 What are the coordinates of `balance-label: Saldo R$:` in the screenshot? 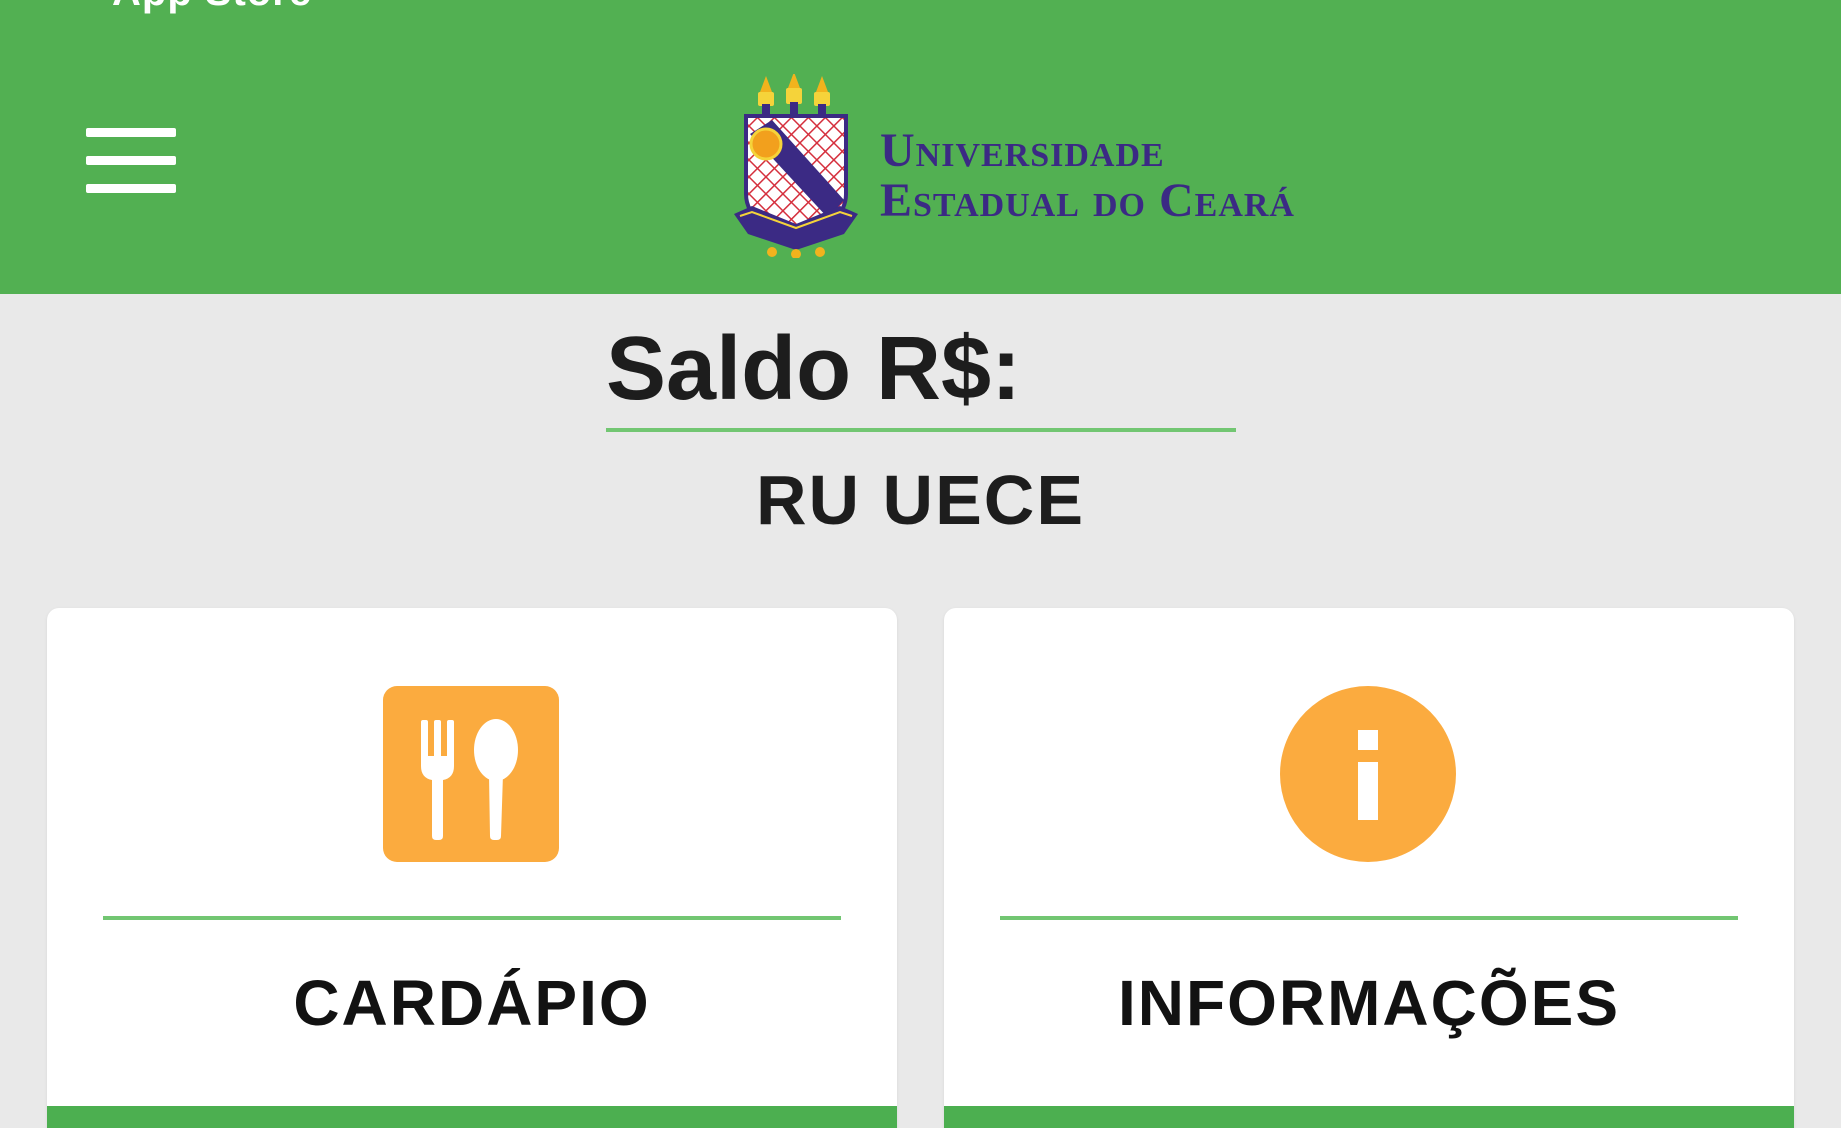 It's located at (813, 369).